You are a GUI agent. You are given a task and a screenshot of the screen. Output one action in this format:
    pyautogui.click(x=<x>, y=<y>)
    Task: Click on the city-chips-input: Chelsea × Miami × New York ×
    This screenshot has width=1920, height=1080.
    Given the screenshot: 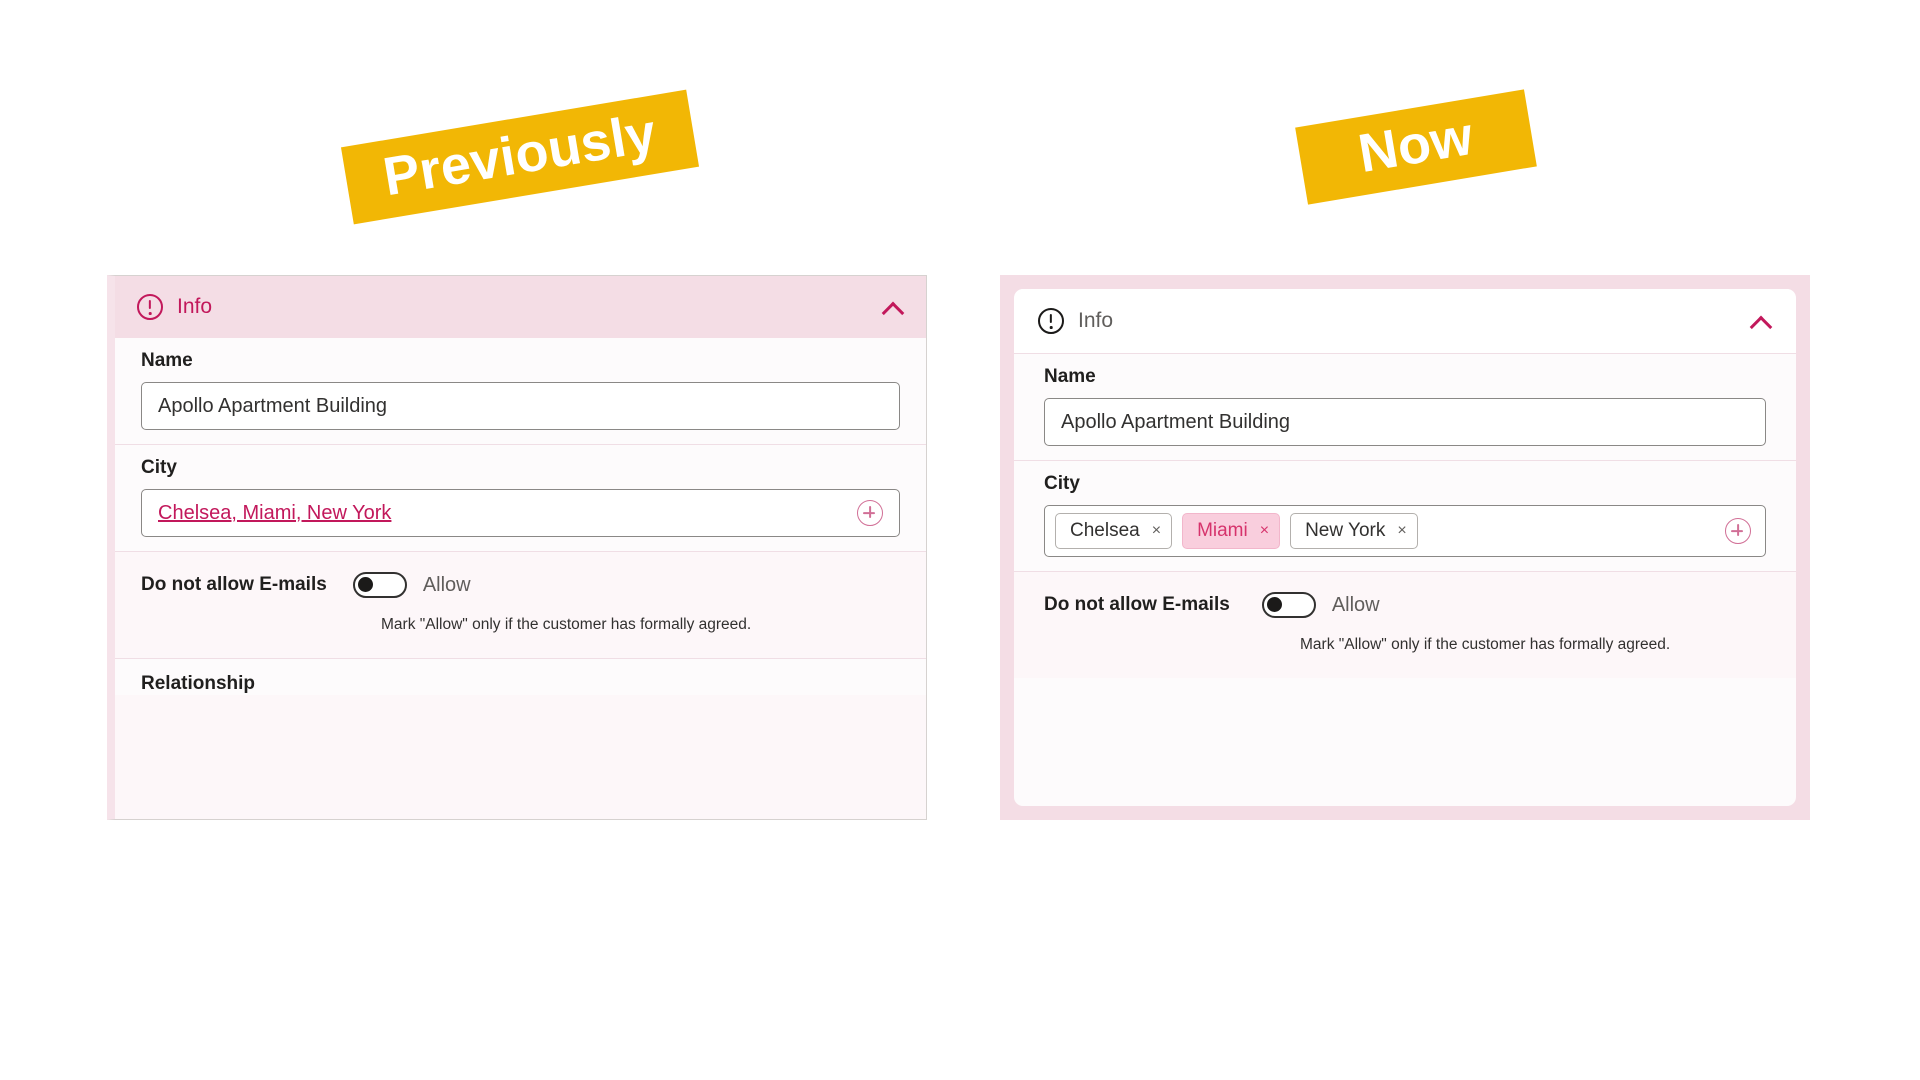 What is the action you would take?
    pyautogui.click(x=1405, y=531)
    